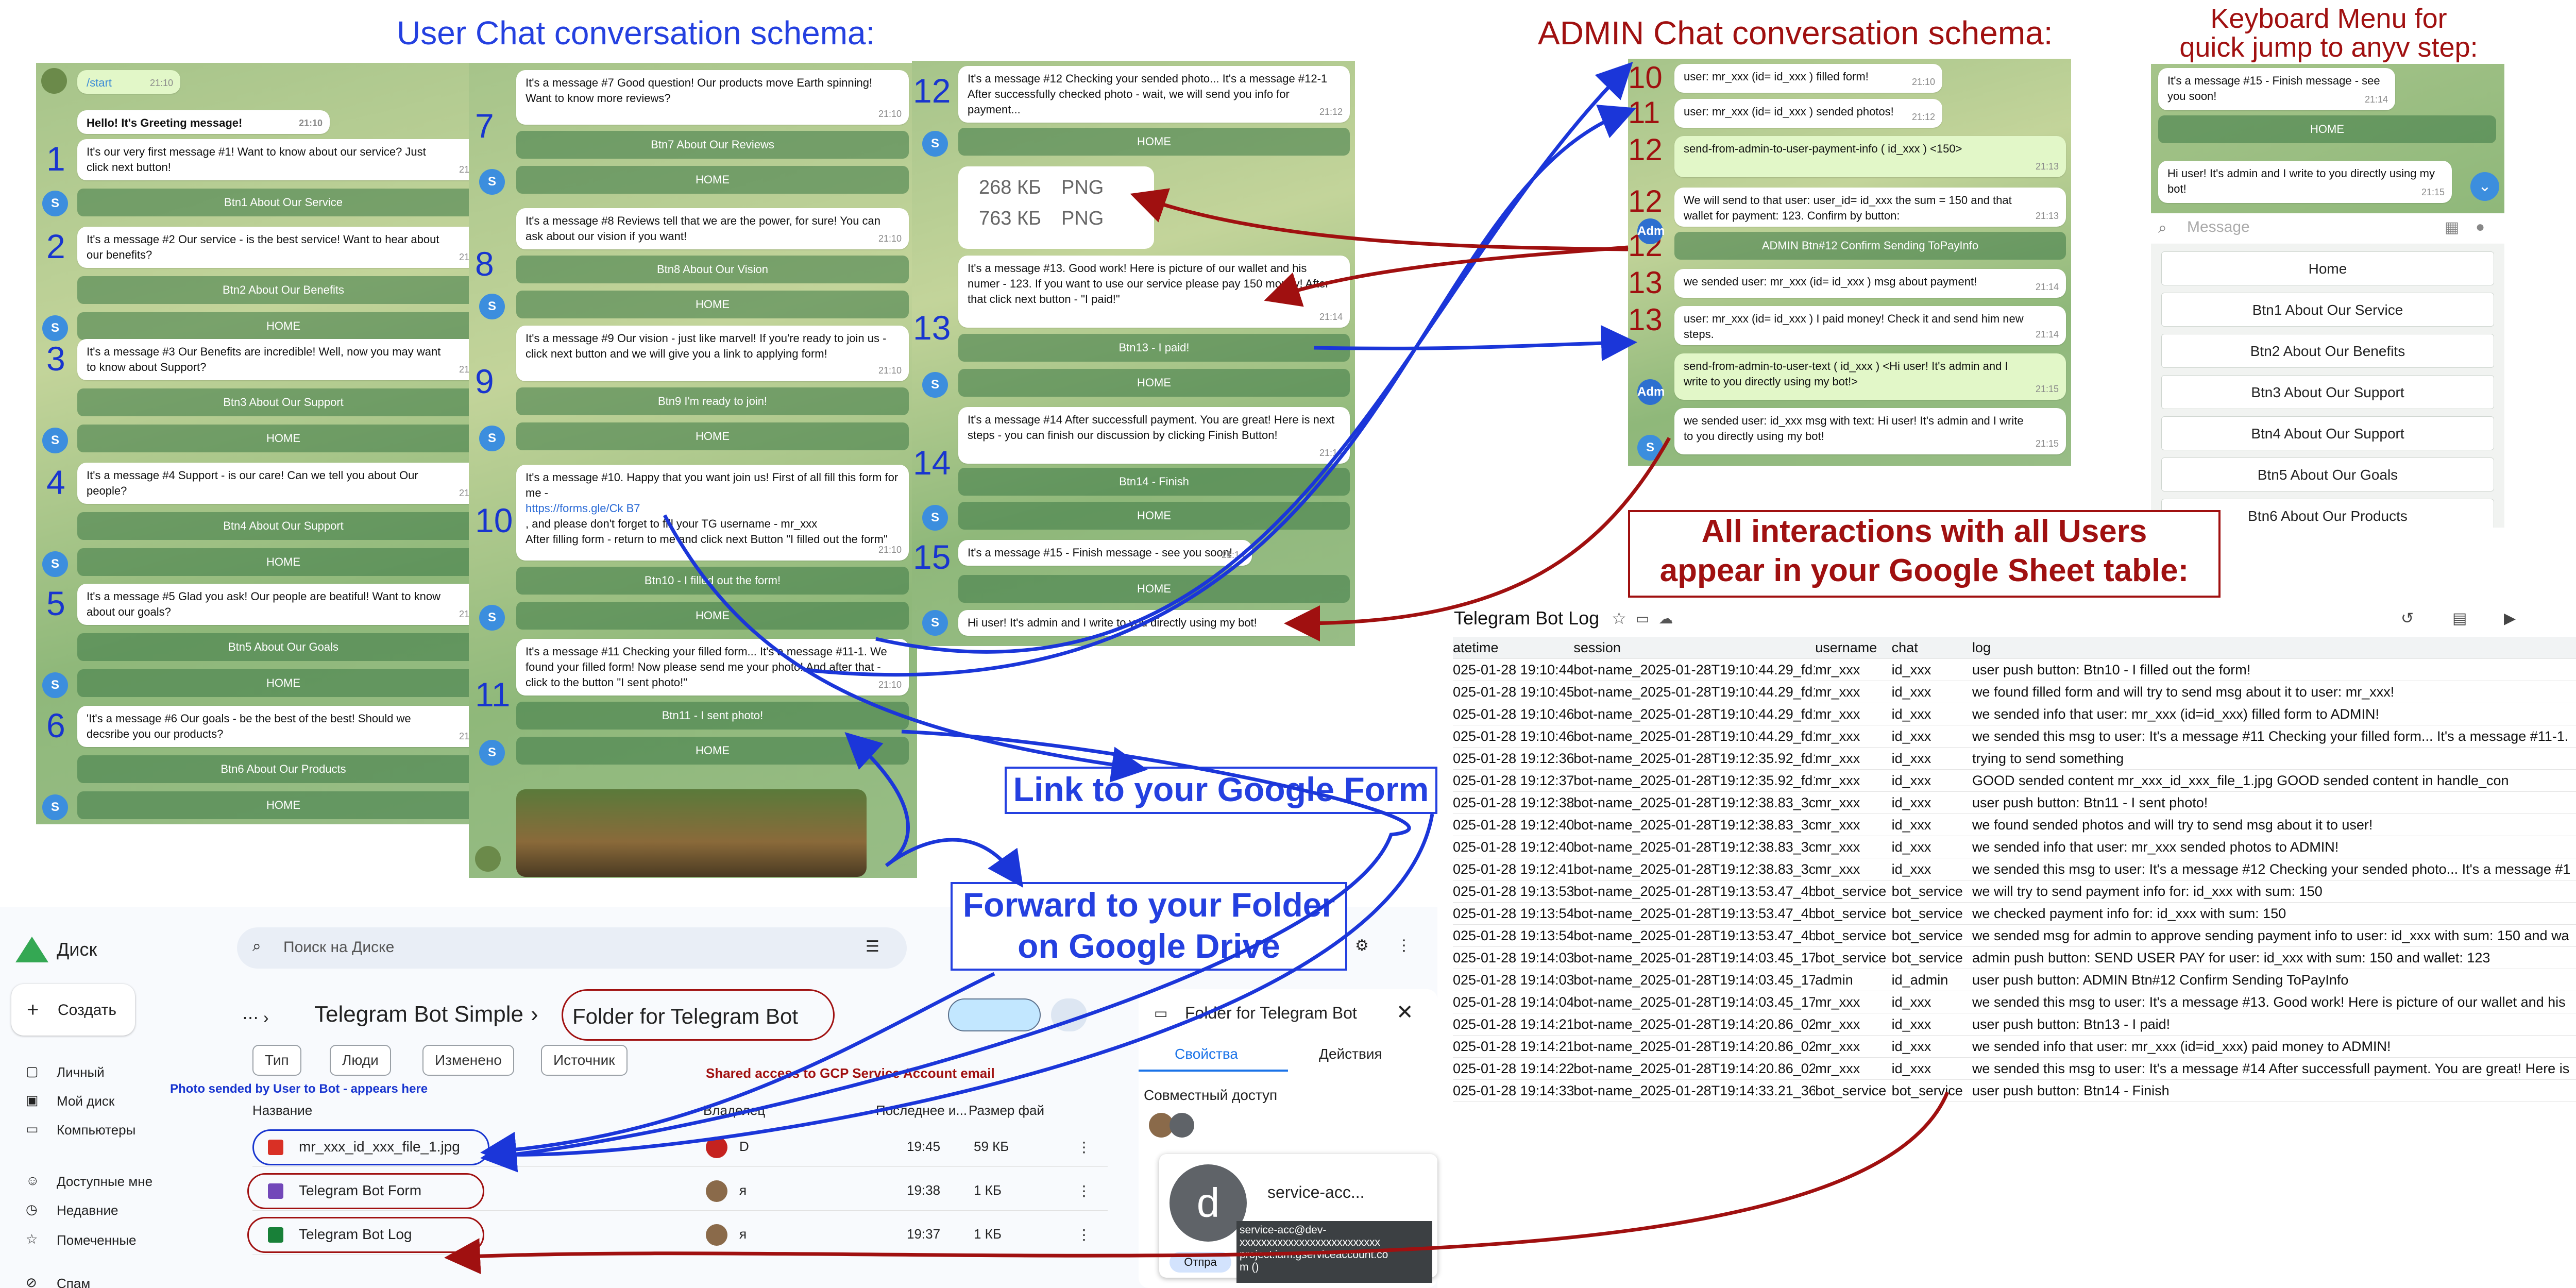 This screenshot has width=2576, height=1288. What do you see at coordinates (877, 799) in the screenshot?
I see `arrow-photo-up` at bounding box center [877, 799].